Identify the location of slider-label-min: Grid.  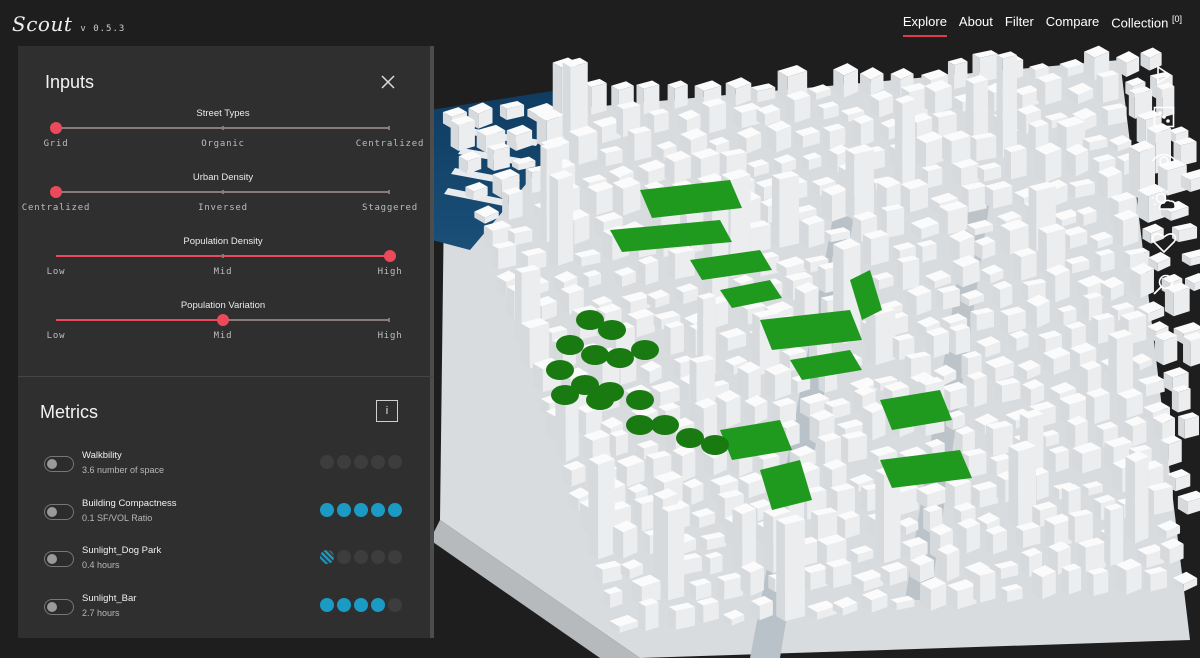
(56, 144).